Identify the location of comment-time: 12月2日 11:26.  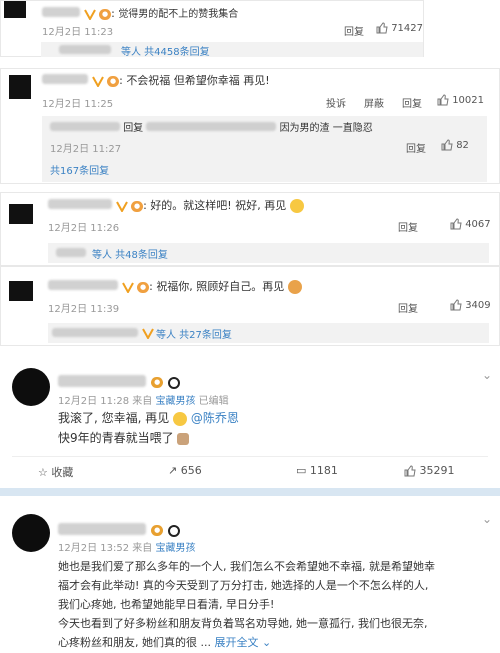
(84, 228).